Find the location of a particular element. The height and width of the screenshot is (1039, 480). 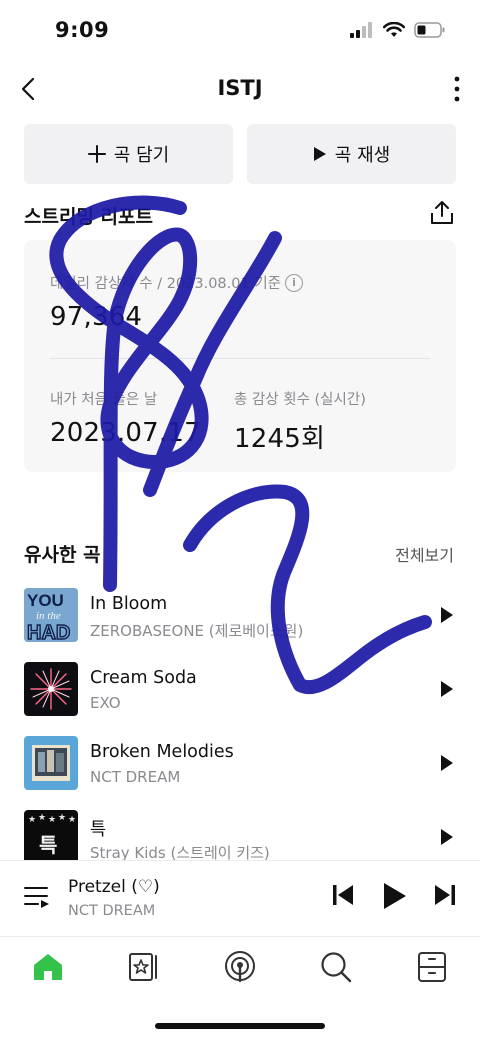

album-art-text-1: YOU is located at coordinates (45, 600).